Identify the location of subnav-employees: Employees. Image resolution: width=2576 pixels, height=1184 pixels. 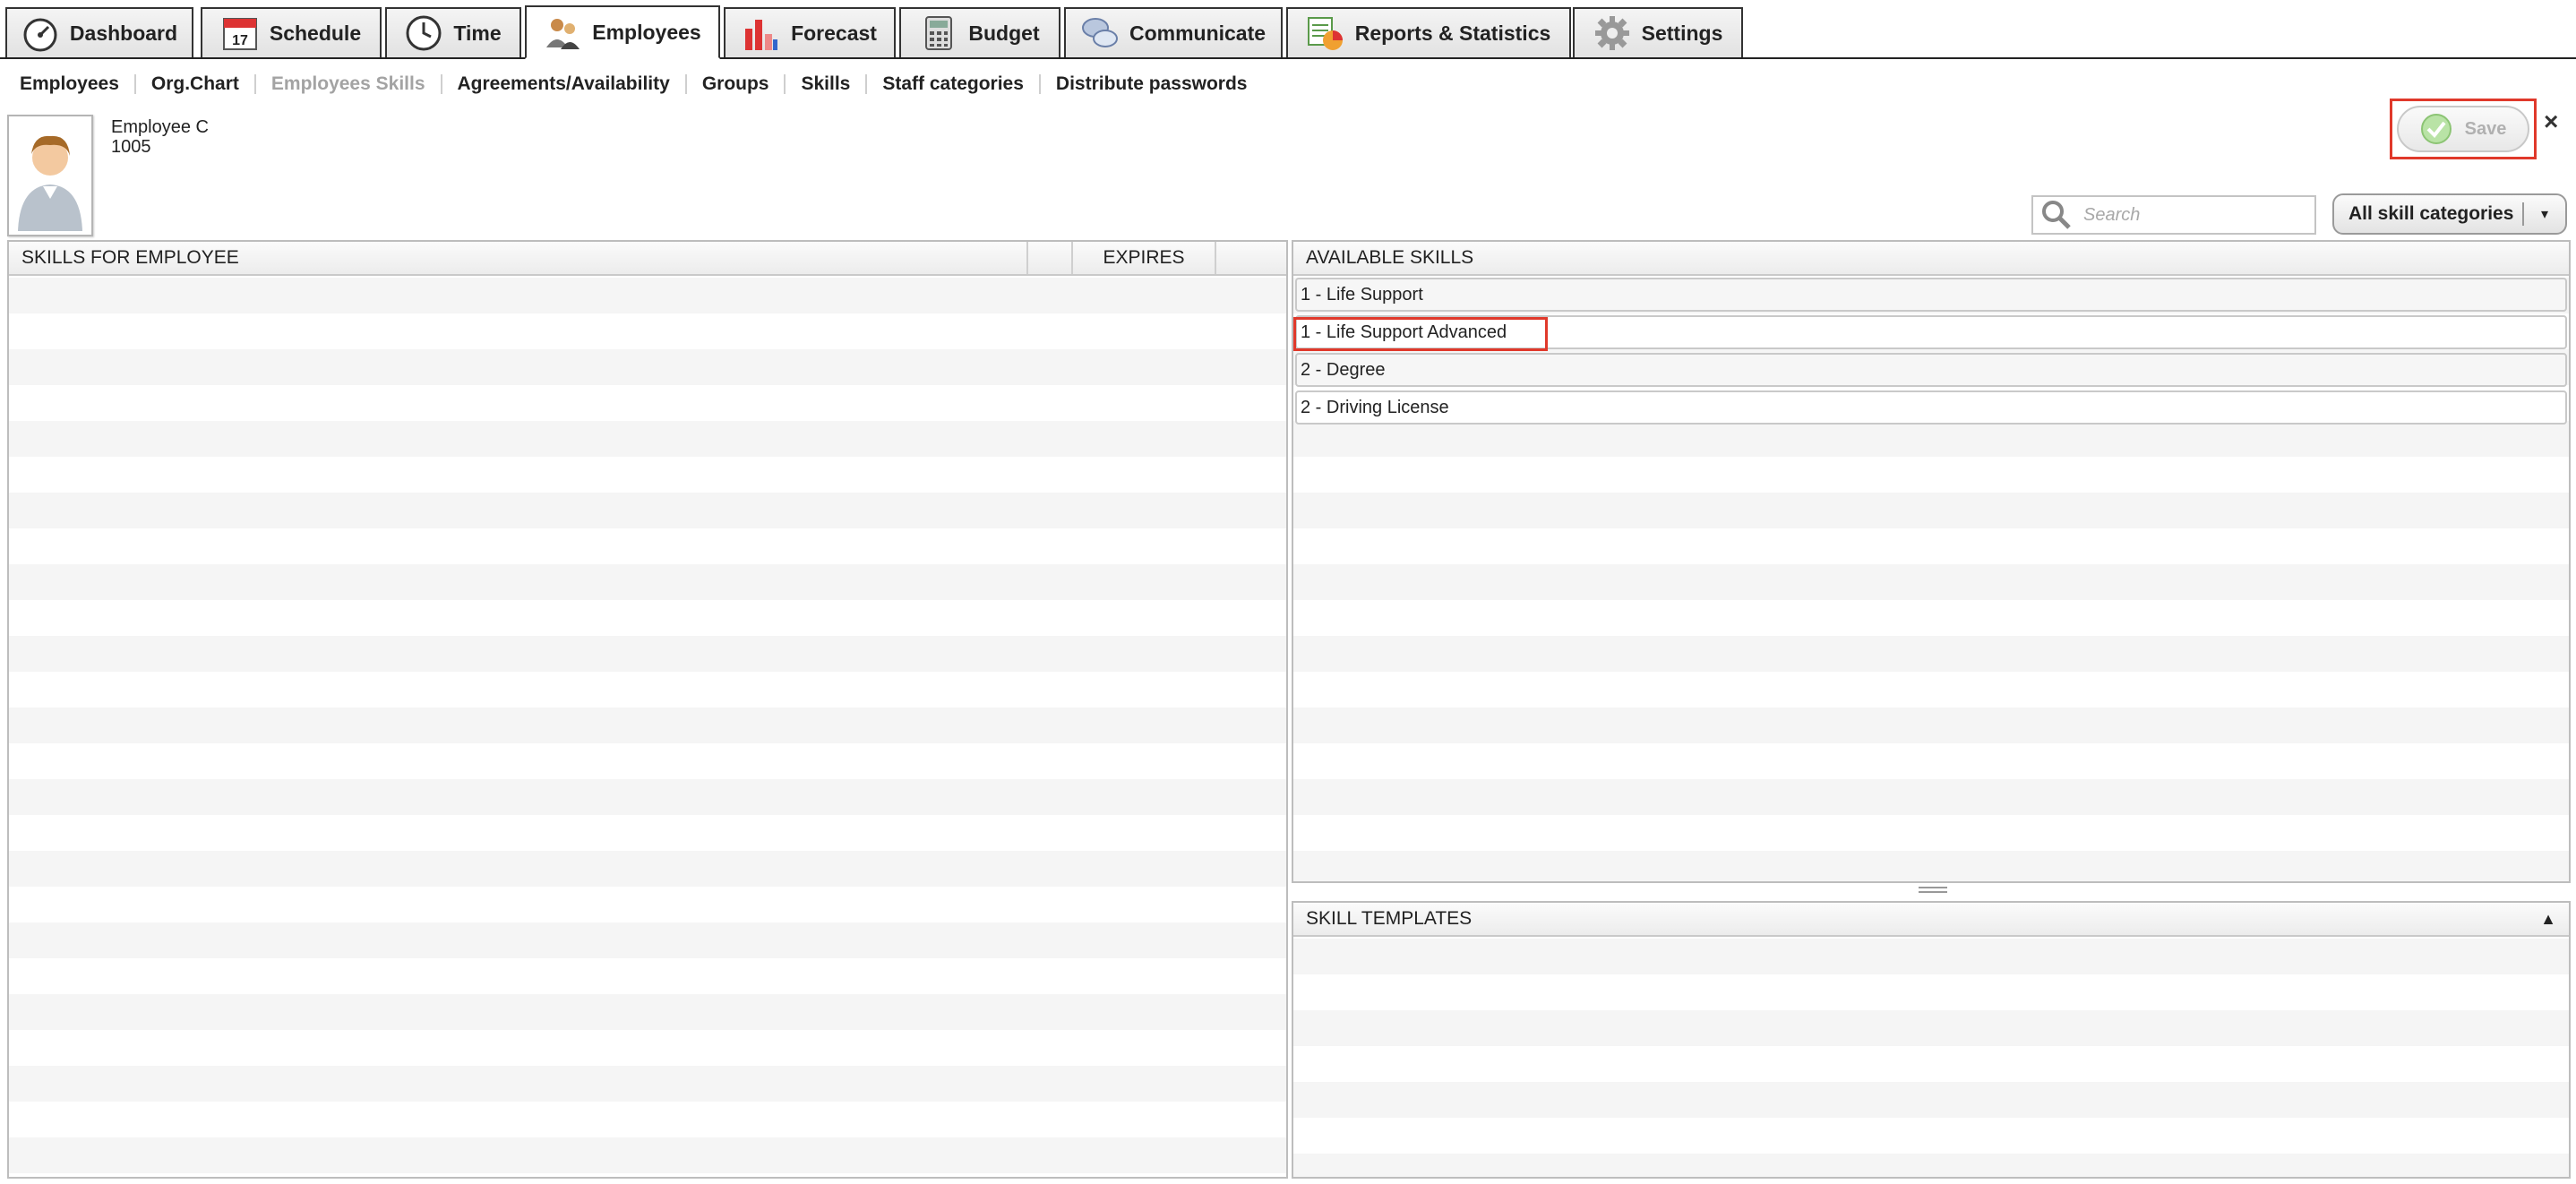
(69, 84).